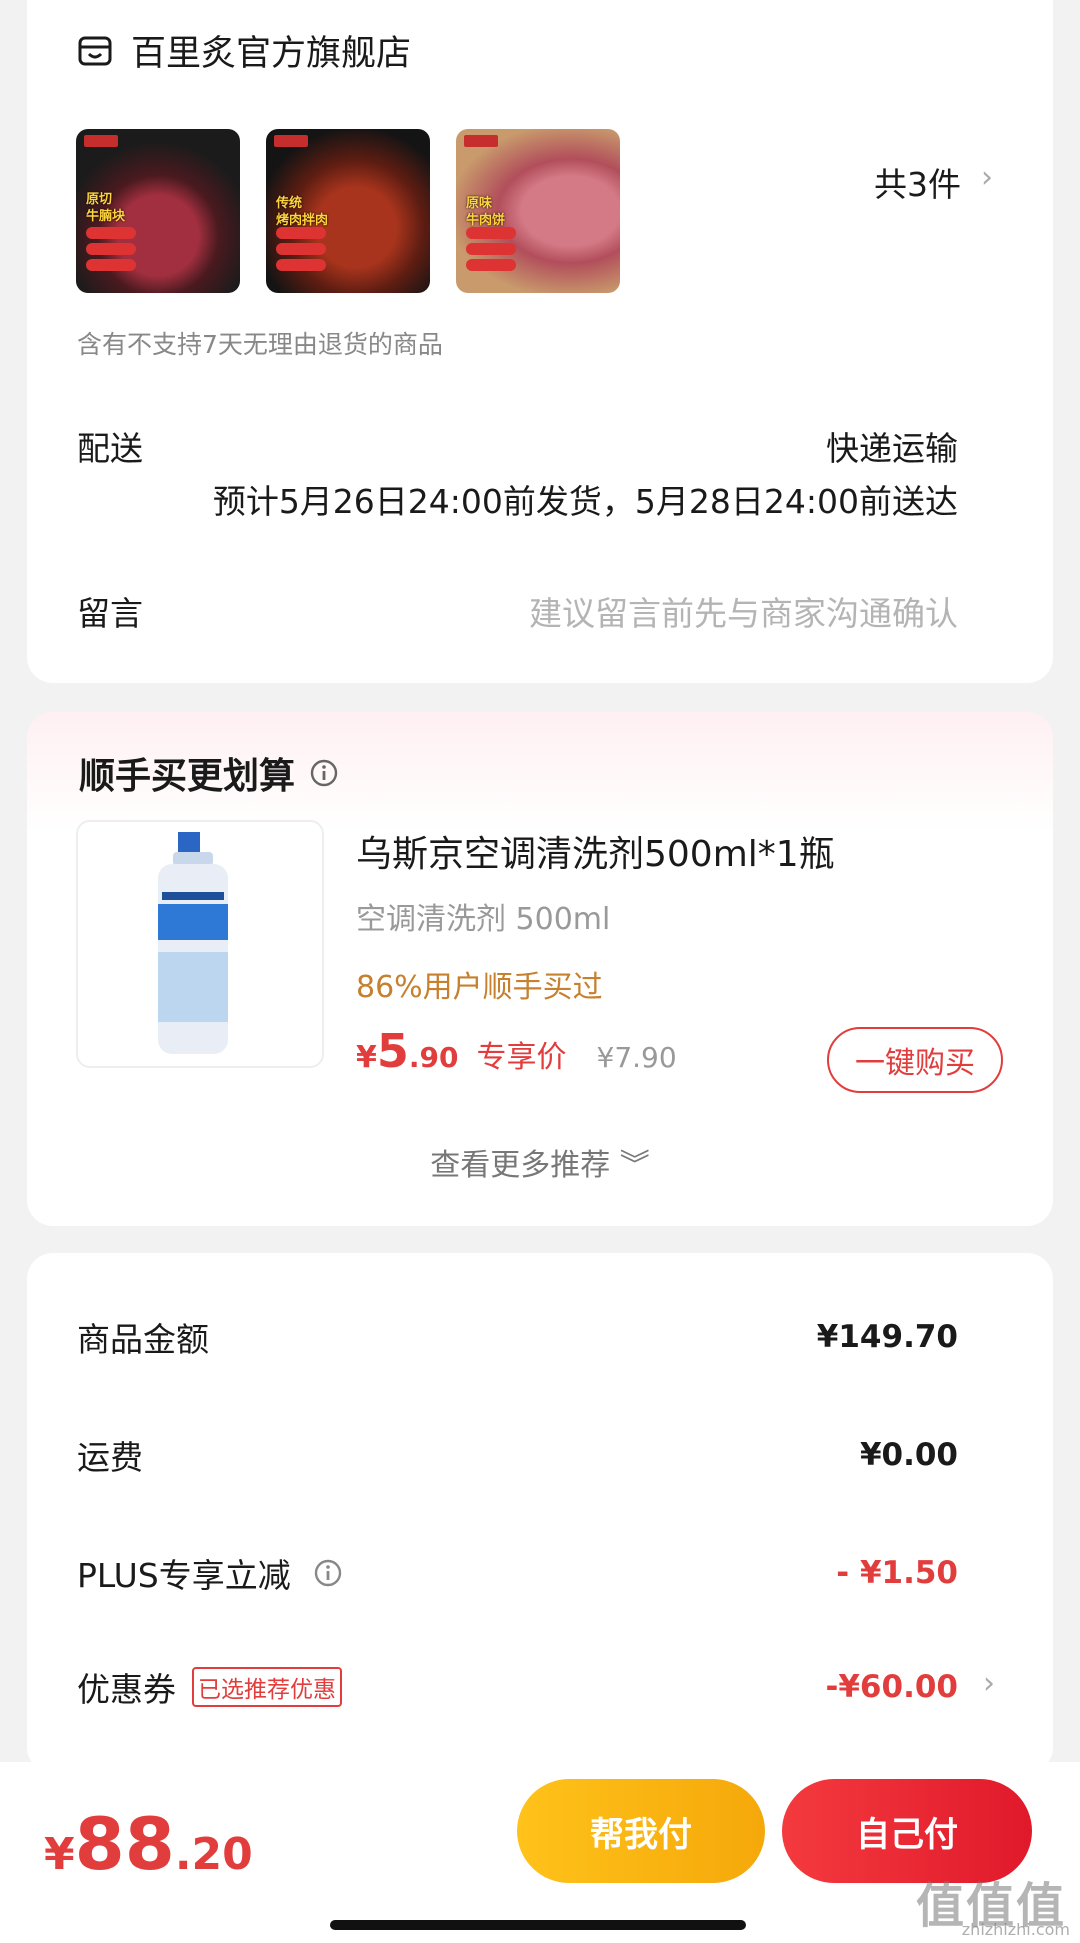 This screenshot has height=1943, width=1080. I want to click on goods-amount-value: ¥149.70, so click(887, 1337).